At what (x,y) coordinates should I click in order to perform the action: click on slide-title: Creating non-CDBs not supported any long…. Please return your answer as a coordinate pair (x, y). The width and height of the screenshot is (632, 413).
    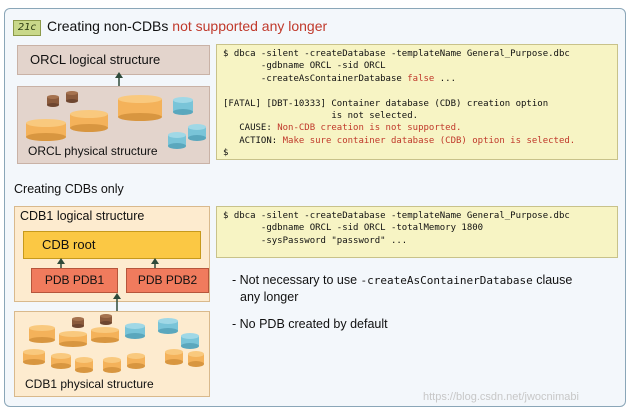
    Looking at the image, I should click on (187, 26).